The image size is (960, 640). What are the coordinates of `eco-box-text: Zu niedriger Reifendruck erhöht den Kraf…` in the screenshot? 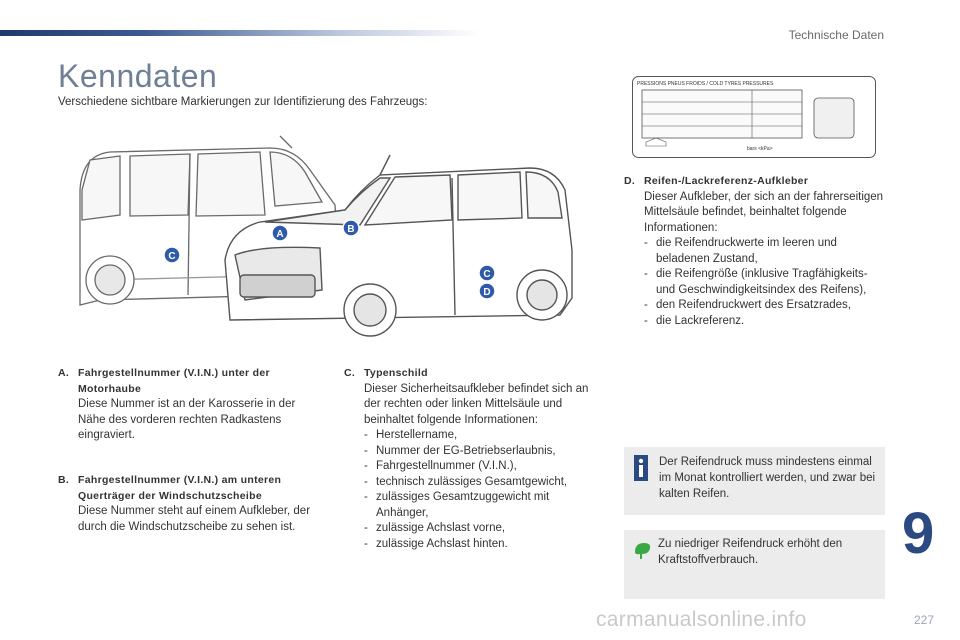 It's located at (750, 552).